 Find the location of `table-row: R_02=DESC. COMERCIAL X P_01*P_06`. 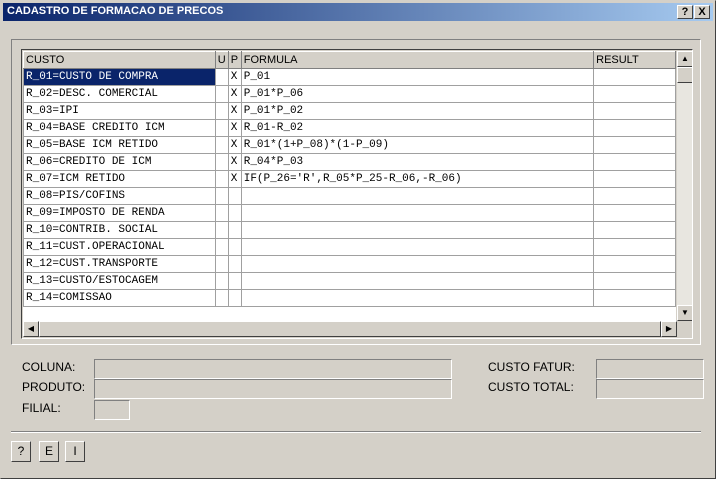

table-row: R_02=DESC. COMERCIAL X P_01*P_06 is located at coordinates (349, 94).